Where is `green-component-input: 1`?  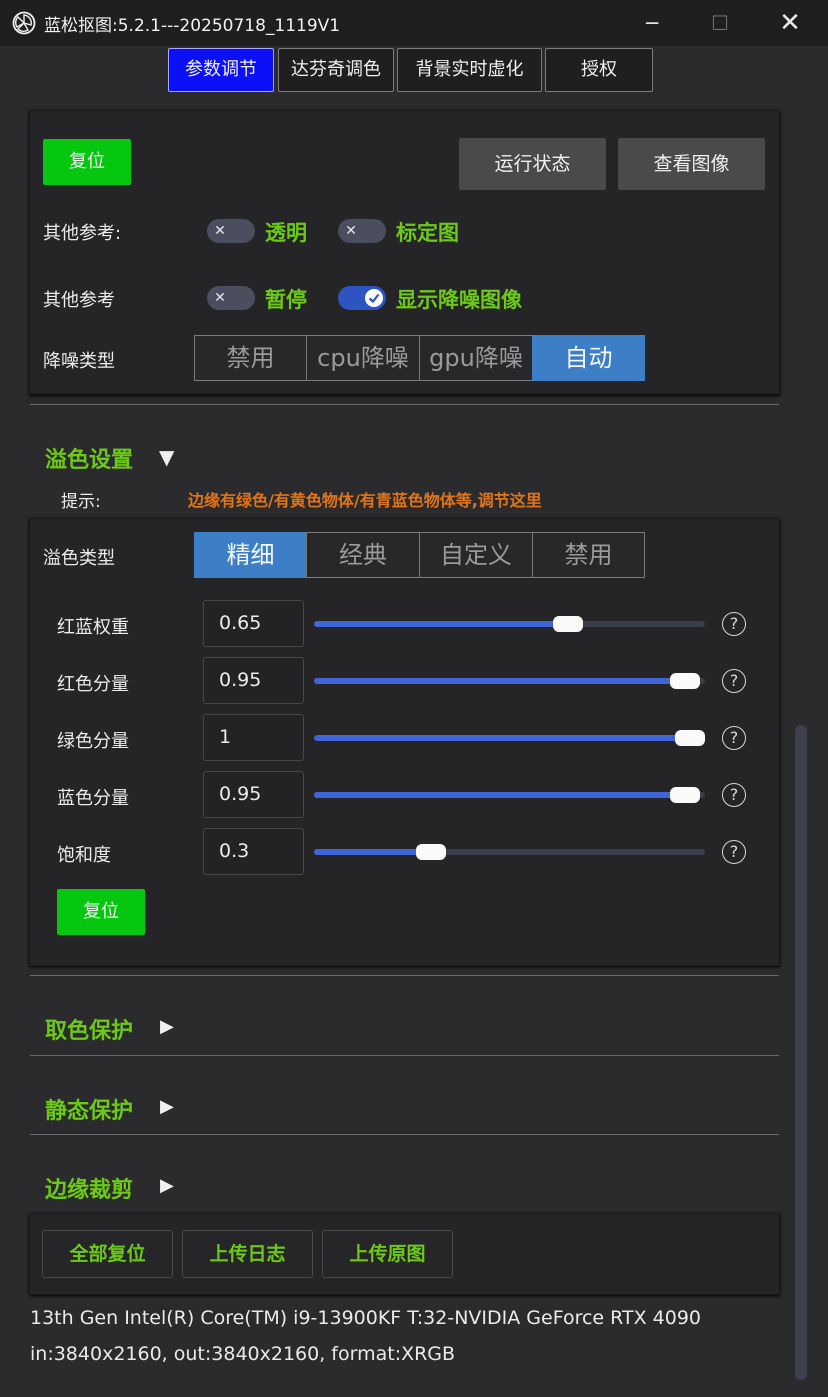 green-component-input: 1 is located at coordinates (253, 737).